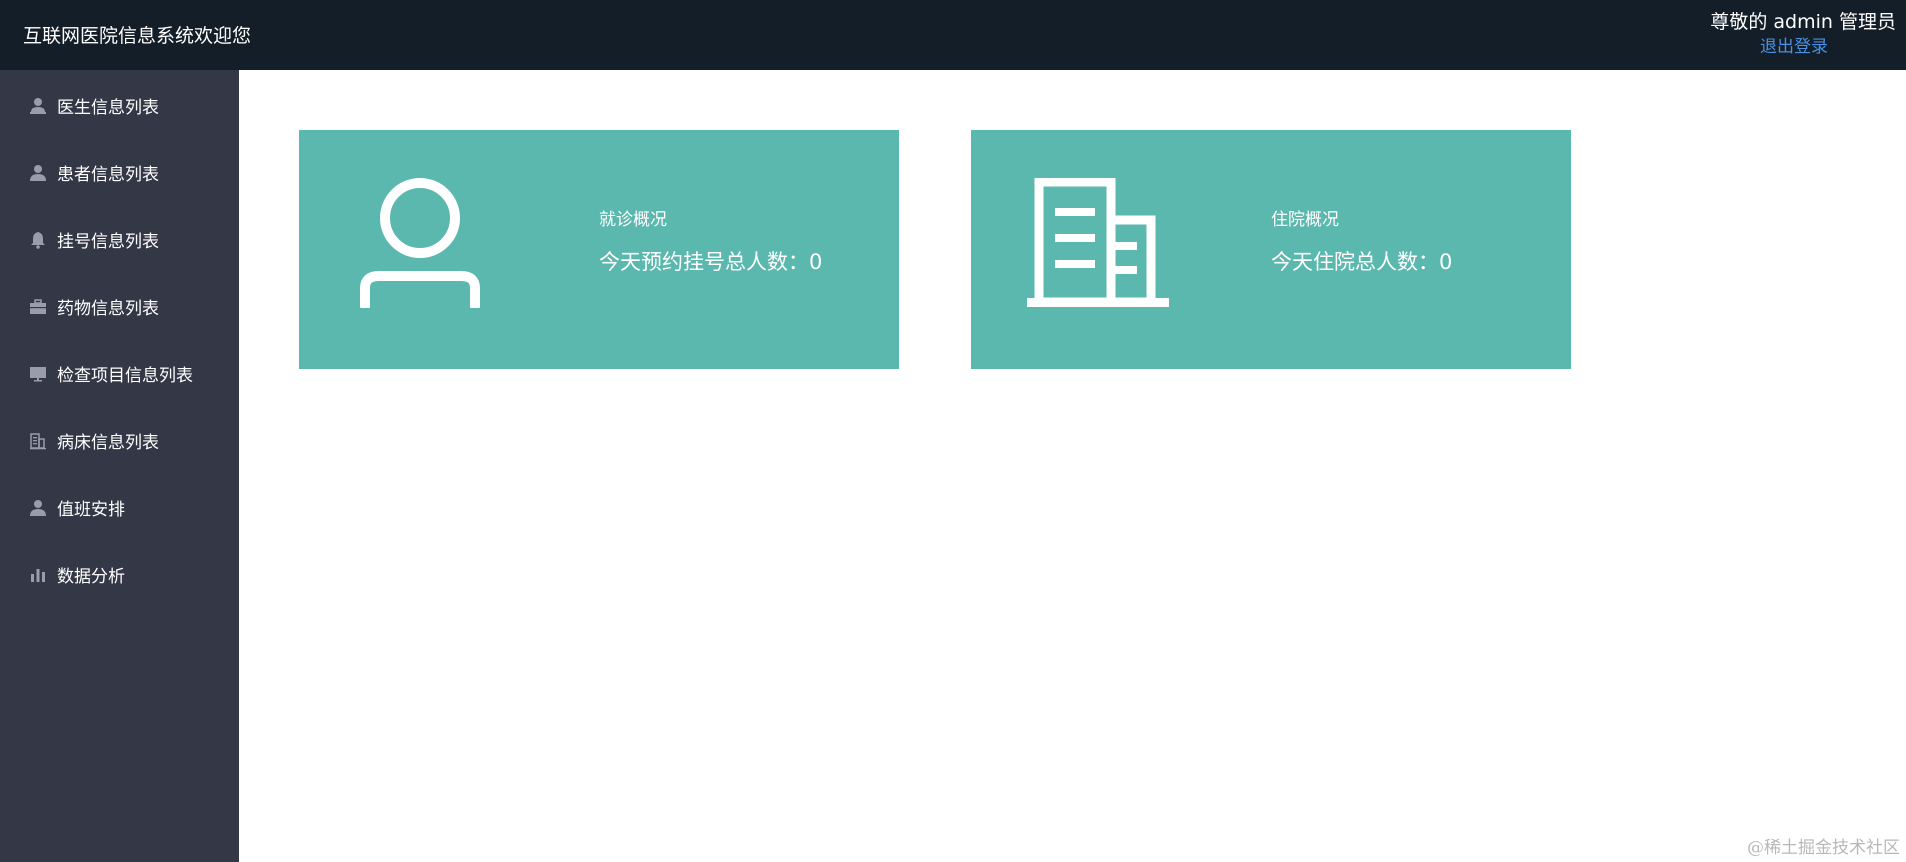 This screenshot has width=1906, height=862. I want to click on sidebar-item-label: 数据分析, so click(91, 577).